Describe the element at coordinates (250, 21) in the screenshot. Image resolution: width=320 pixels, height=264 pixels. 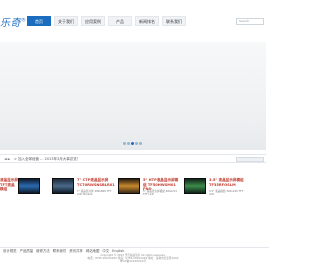
I see `search-input: Search` at that location.